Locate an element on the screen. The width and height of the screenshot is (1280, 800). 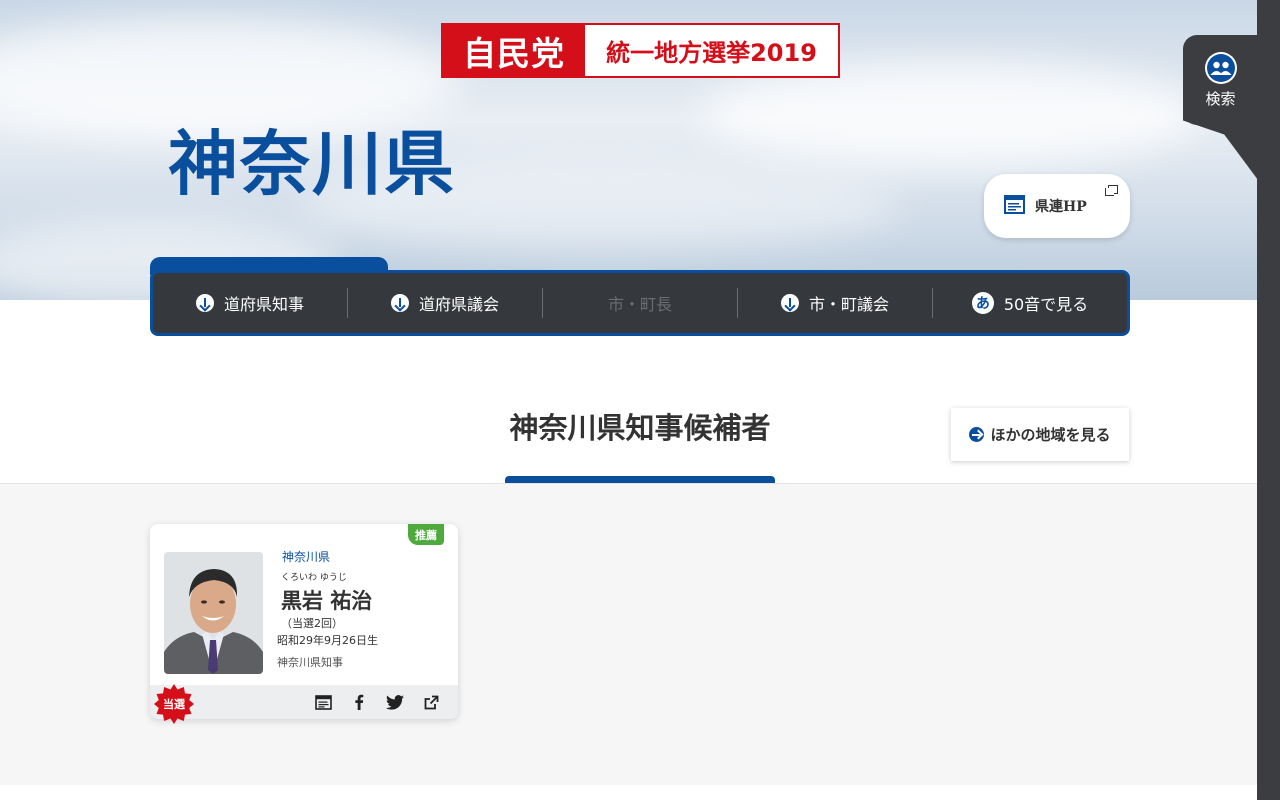
candidate-elected-count: （当選2回） is located at coordinates (312, 623).